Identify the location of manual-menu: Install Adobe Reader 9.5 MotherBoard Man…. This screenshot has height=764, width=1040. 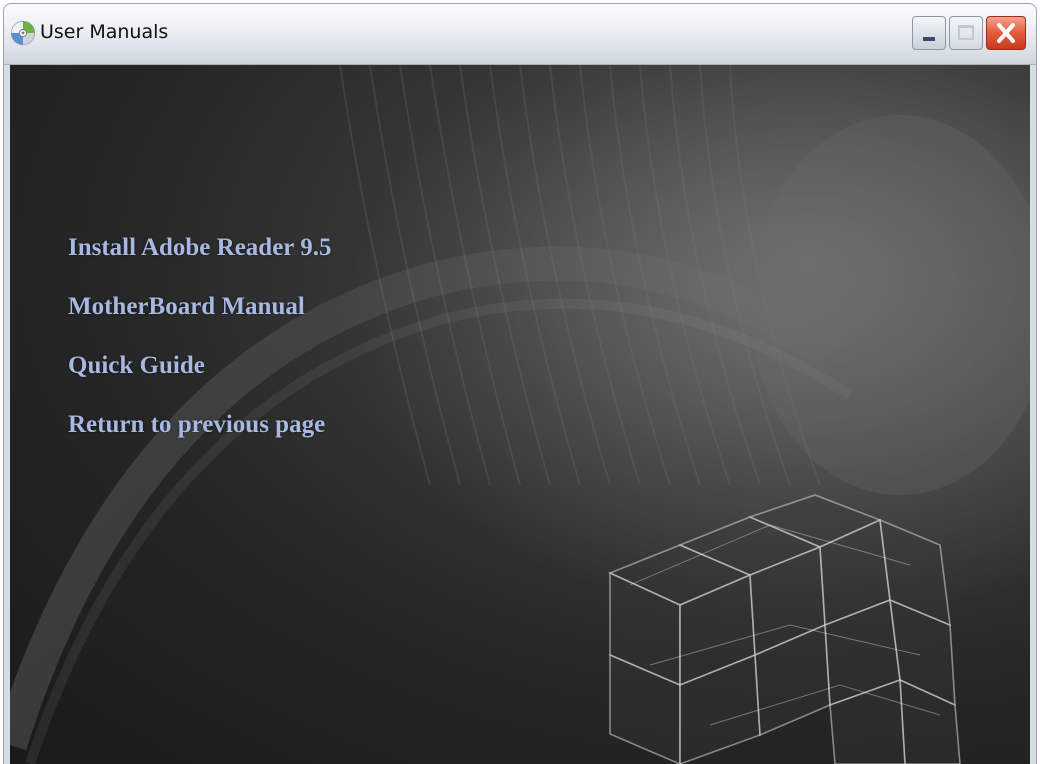
(199, 350).